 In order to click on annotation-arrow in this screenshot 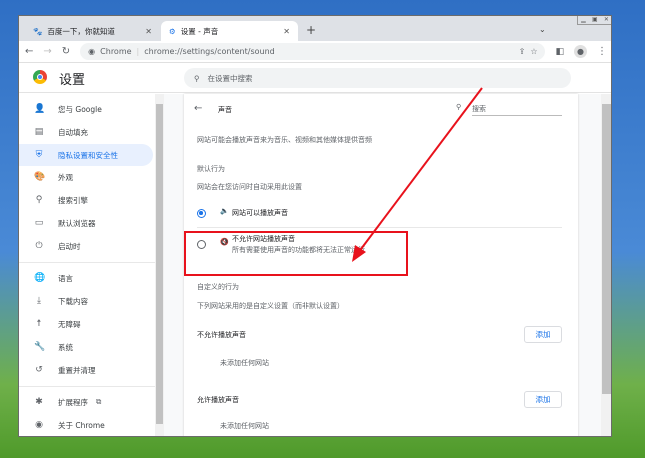, I will do `click(417, 174)`.